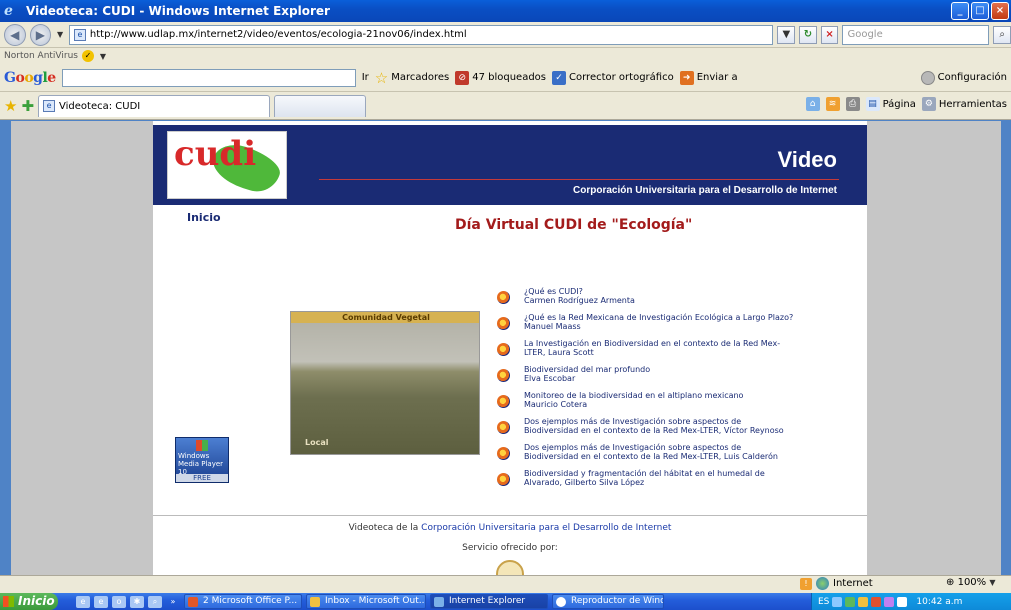 The width and height of the screenshot is (1011, 610). I want to click on lecture-speaker: Mauricio Cotera, so click(633, 404).